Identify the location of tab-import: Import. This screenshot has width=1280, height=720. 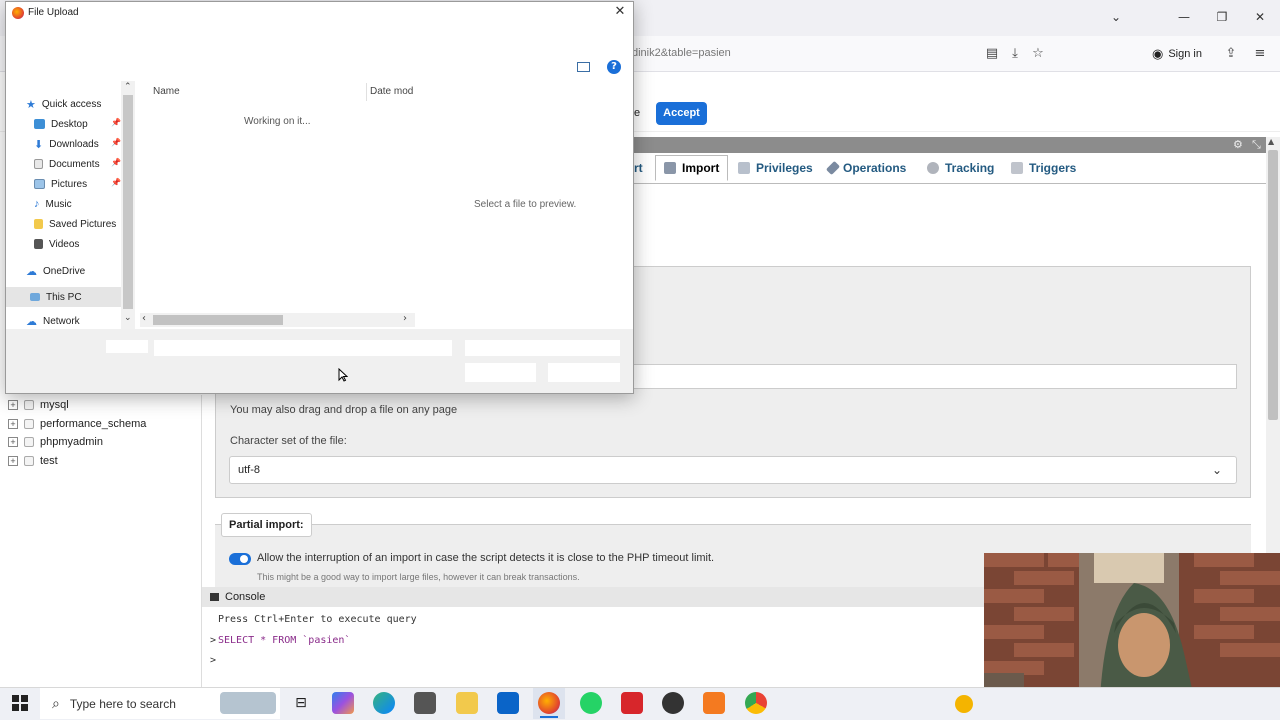
(692, 168).